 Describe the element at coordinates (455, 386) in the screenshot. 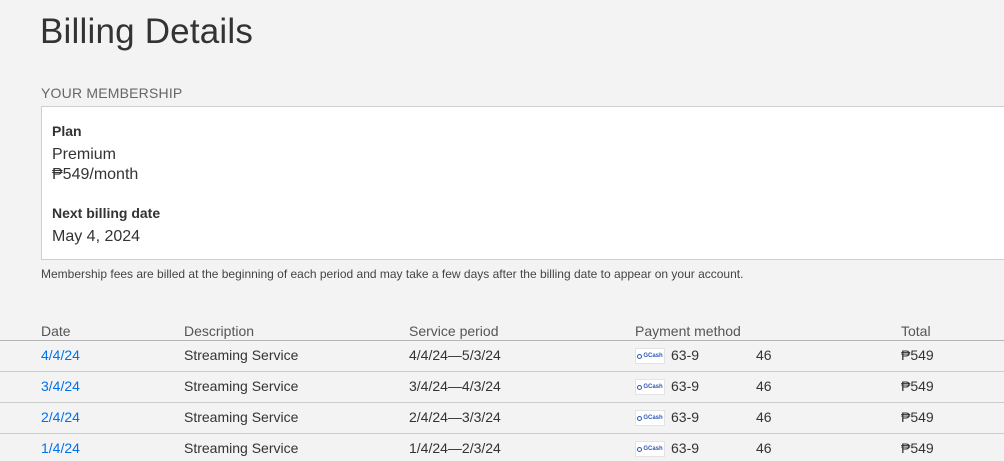

I see `row-service-period: 3/4/24—4/3/24` at that location.